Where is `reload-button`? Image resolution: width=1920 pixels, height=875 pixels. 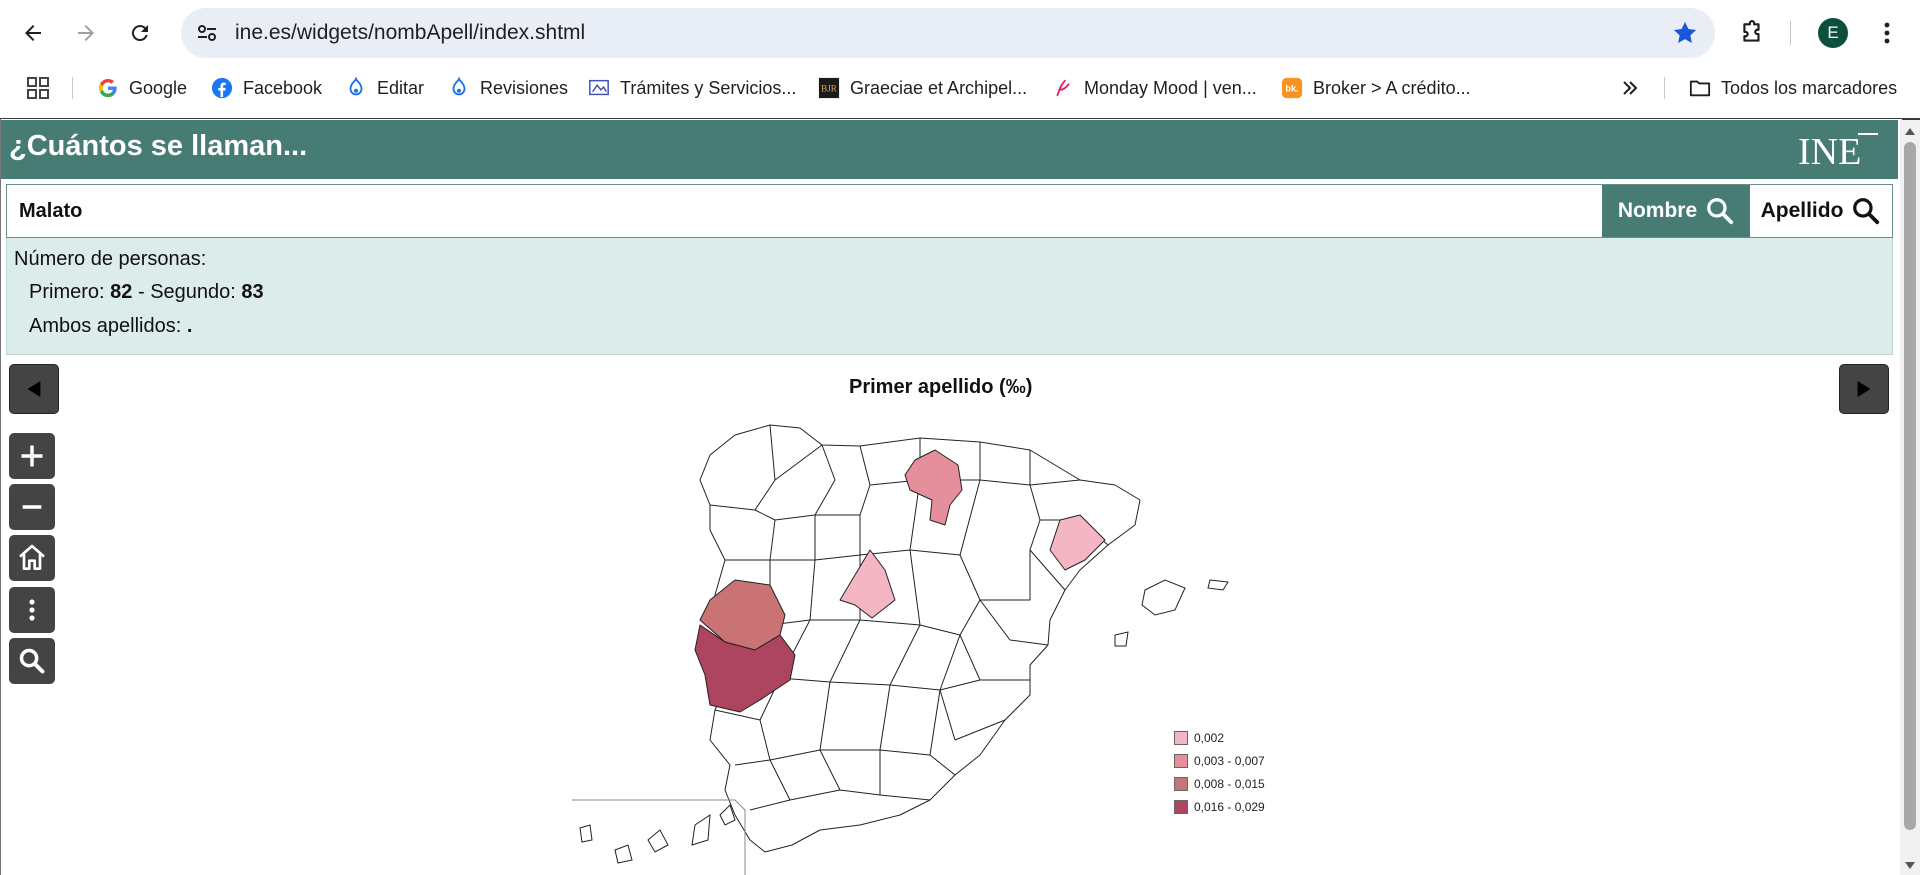 reload-button is located at coordinates (140, 33).